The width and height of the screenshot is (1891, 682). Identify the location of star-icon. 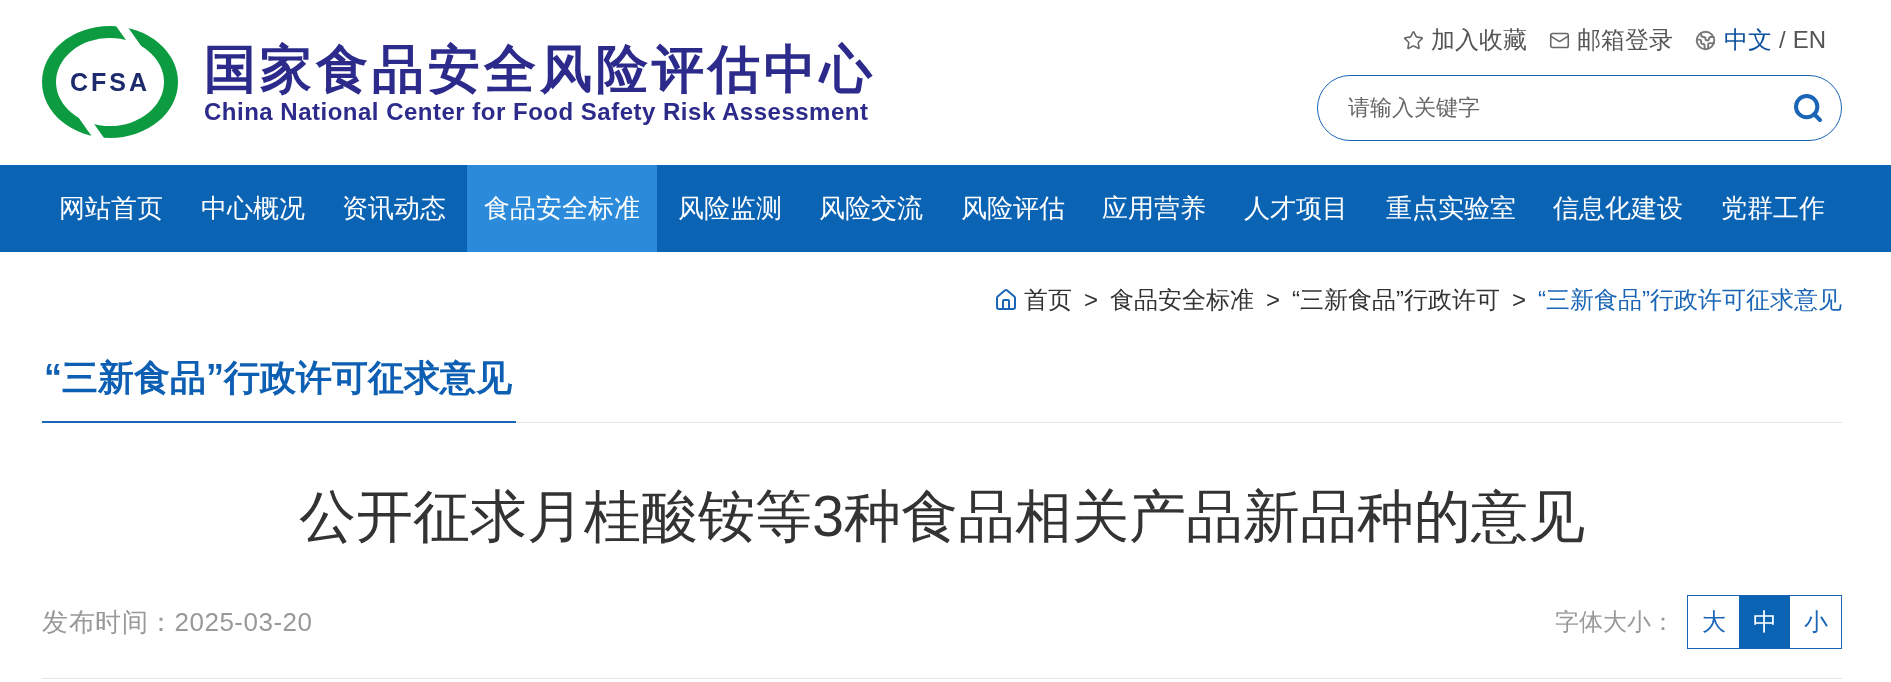
(1413, 40).